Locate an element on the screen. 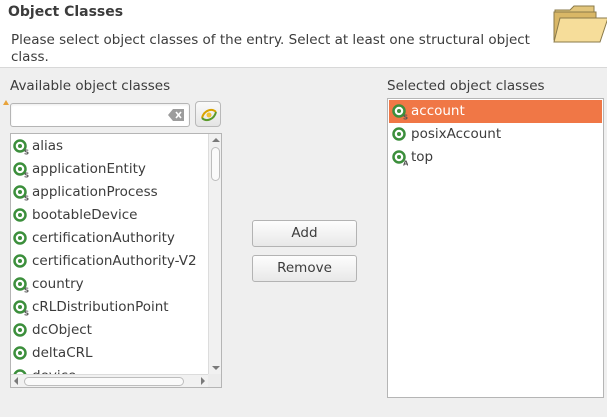  list-item-label: posixAccount is located at coordinates (456, 134).